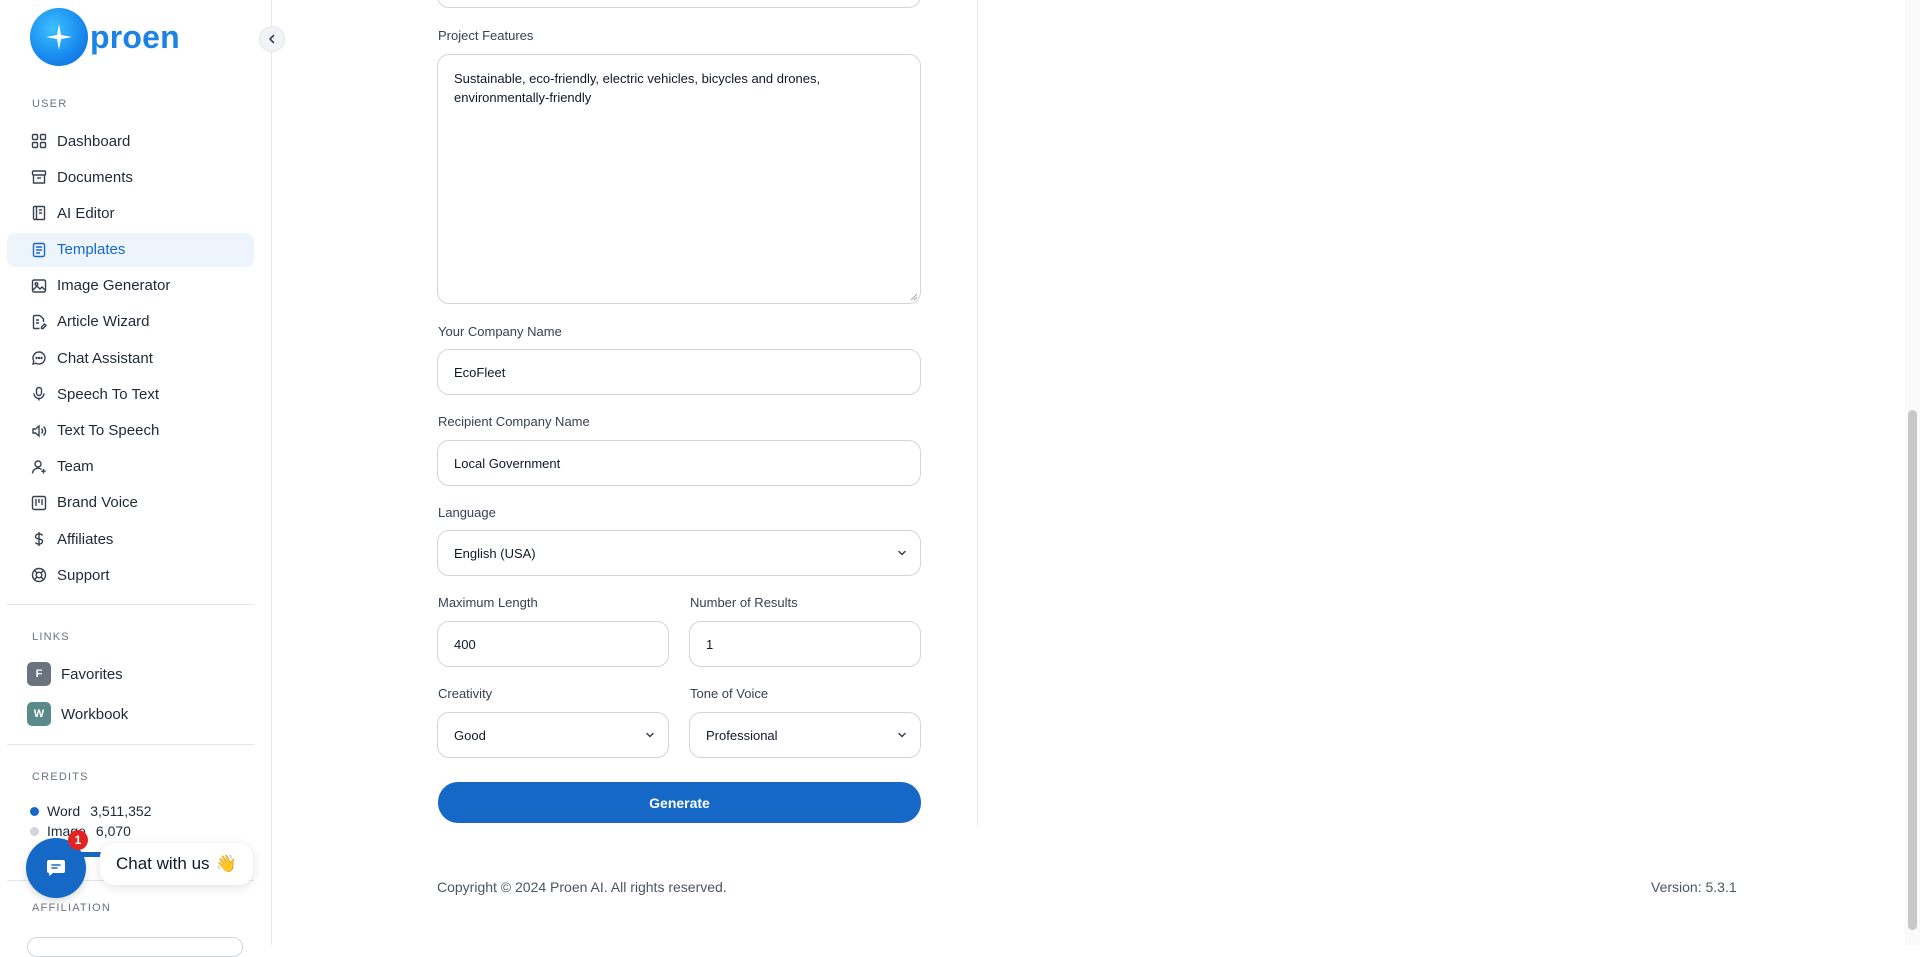 The width and height of the screenshot is (1920, 957). I want to click on section-label-links: LINKS, so click(51, 637).